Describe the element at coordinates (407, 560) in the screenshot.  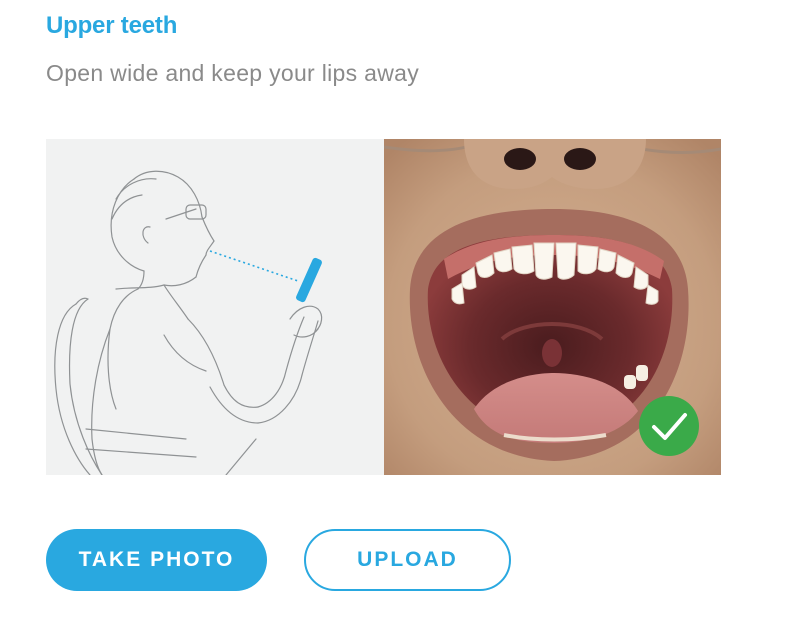
I see `upload-button: UPLOAD` at that location.